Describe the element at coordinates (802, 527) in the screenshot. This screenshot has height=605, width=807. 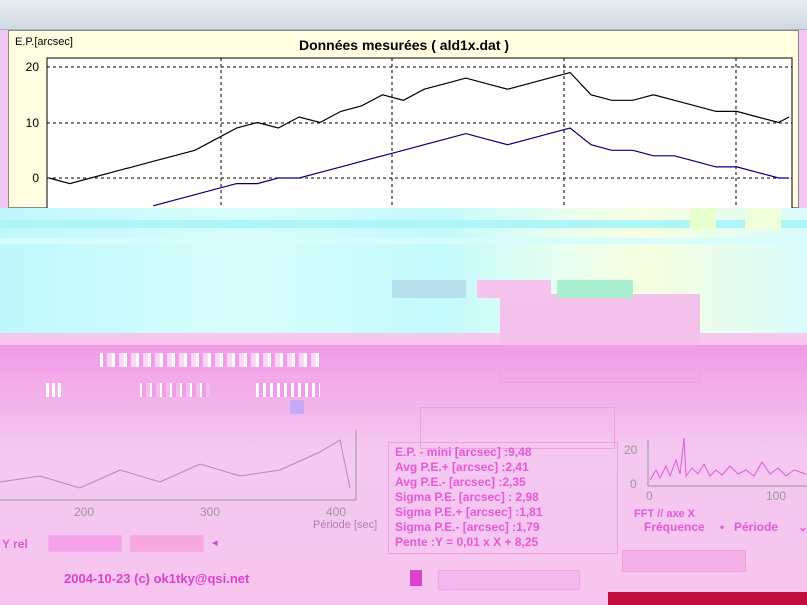
I see `chevron-down-icon: ⌄` at that location.